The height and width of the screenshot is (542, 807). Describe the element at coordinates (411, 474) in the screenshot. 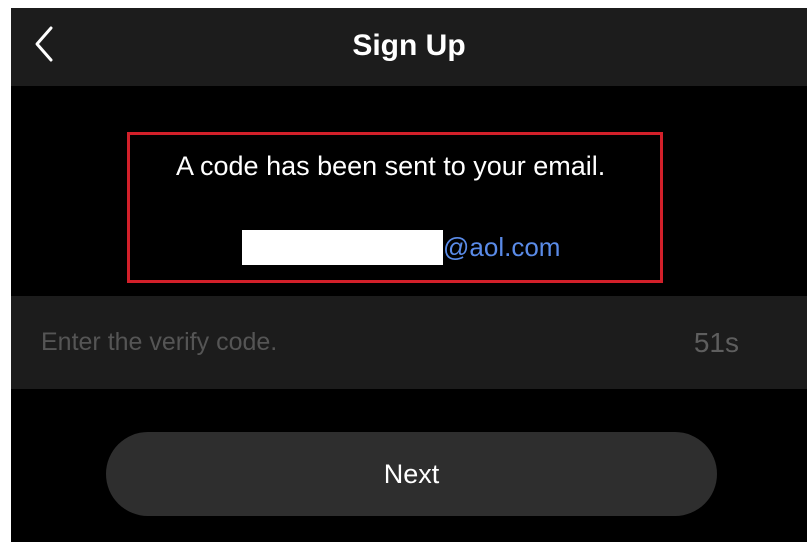

I see `next-button: Next` at that location.